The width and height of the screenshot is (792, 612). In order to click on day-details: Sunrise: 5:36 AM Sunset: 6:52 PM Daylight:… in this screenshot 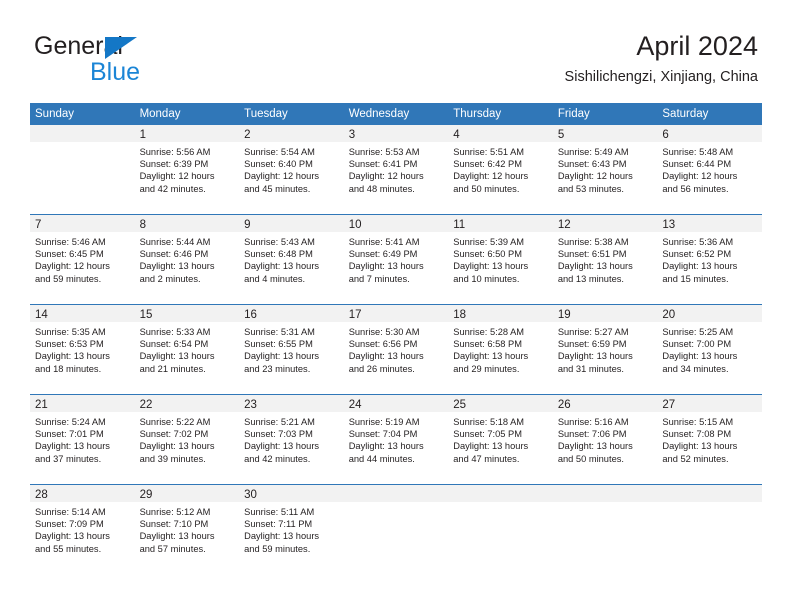, I will do `click(709, 258)`.